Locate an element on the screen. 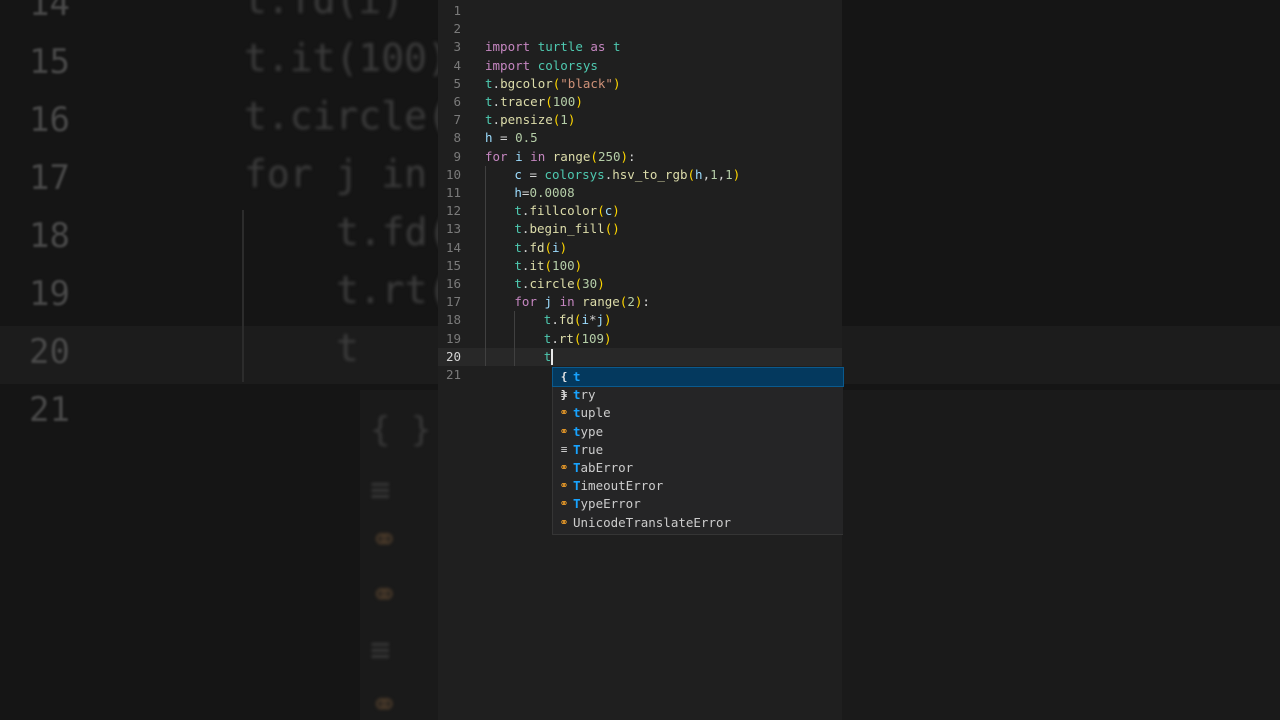 Image resolution: width=1280 pixels, height=720 pixels. background-line-code: t.fd(i) is located at coordinates (324, 11).